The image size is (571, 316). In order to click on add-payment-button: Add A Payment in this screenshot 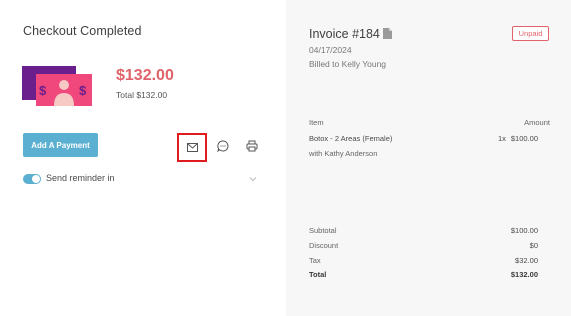, I will do `click(60, 145)`.